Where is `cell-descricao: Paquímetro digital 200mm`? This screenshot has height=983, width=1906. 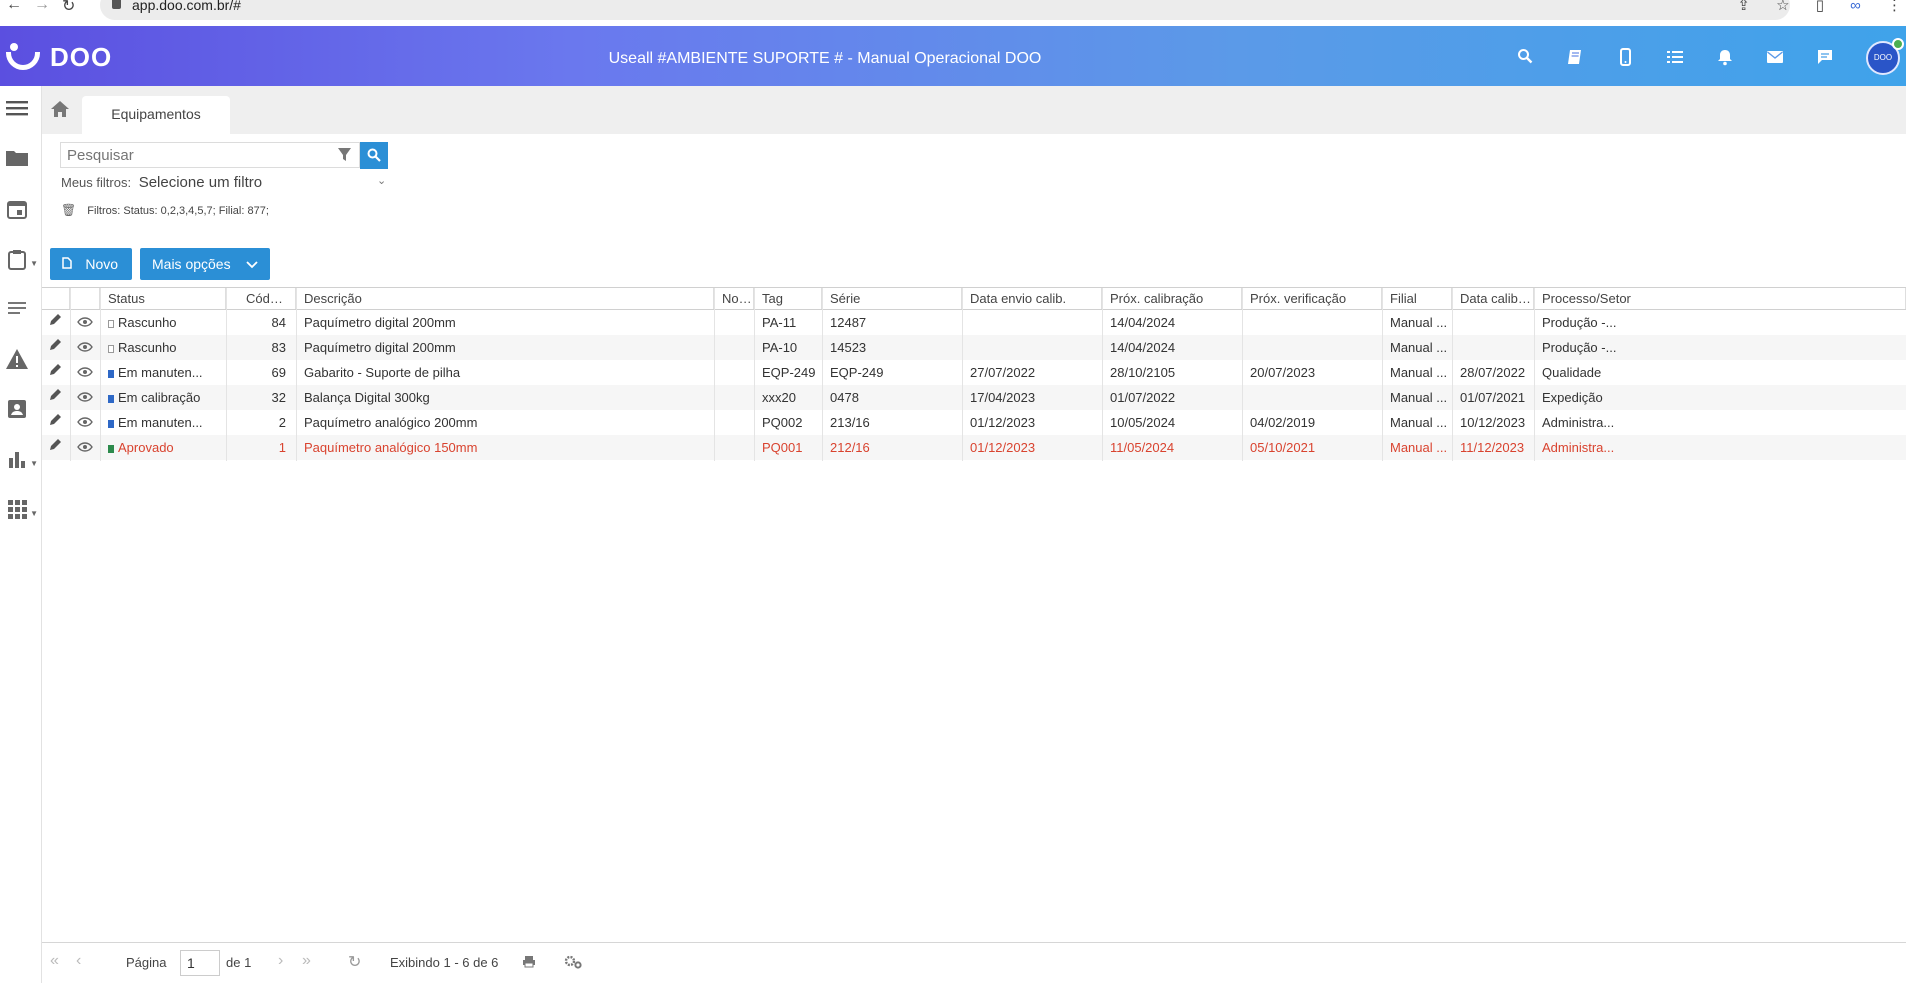
cell-descricao: Paquímetro digital 200mm is located at coordinates (505, 322).